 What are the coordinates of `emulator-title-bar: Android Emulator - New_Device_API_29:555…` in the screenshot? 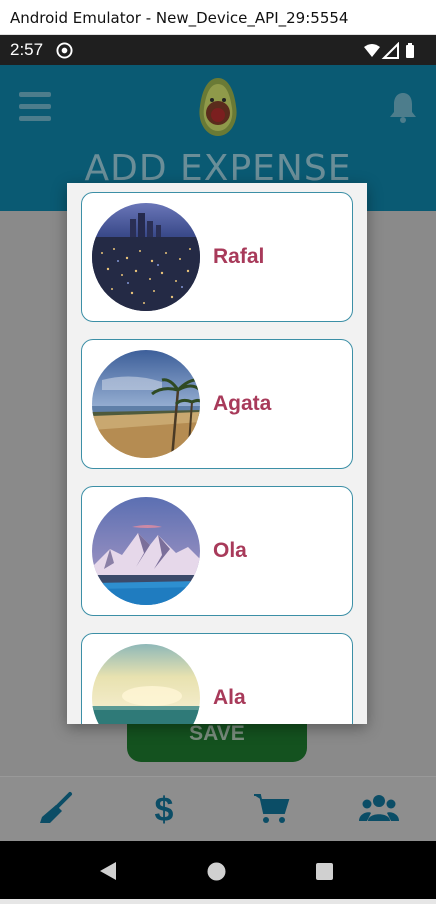 It's located at (218, 17).